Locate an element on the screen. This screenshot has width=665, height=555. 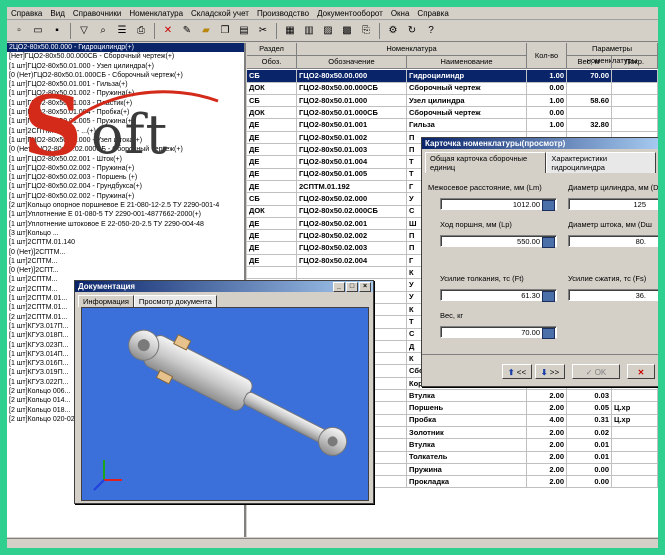
close-icon: × is located at coordinates (365, 287).